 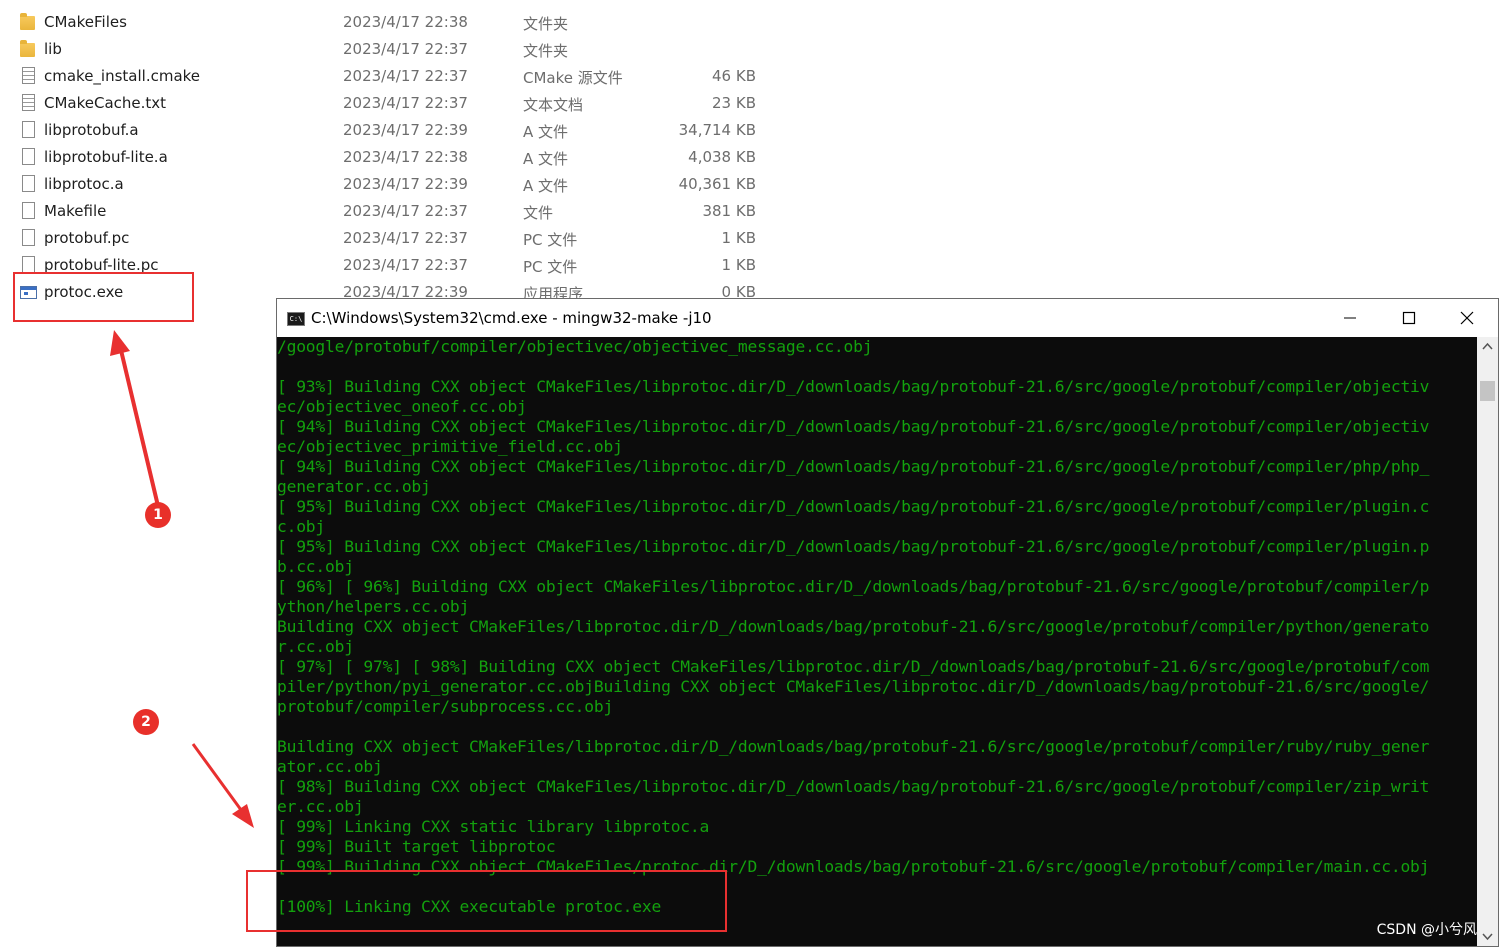 I want to click on annotation-badge-2: 2, so click(x=146, y=722).